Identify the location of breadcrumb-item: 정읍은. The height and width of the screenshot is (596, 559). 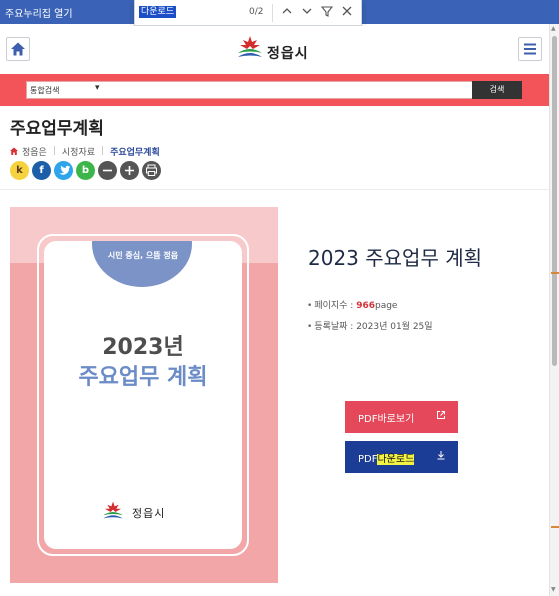
(34, 151).